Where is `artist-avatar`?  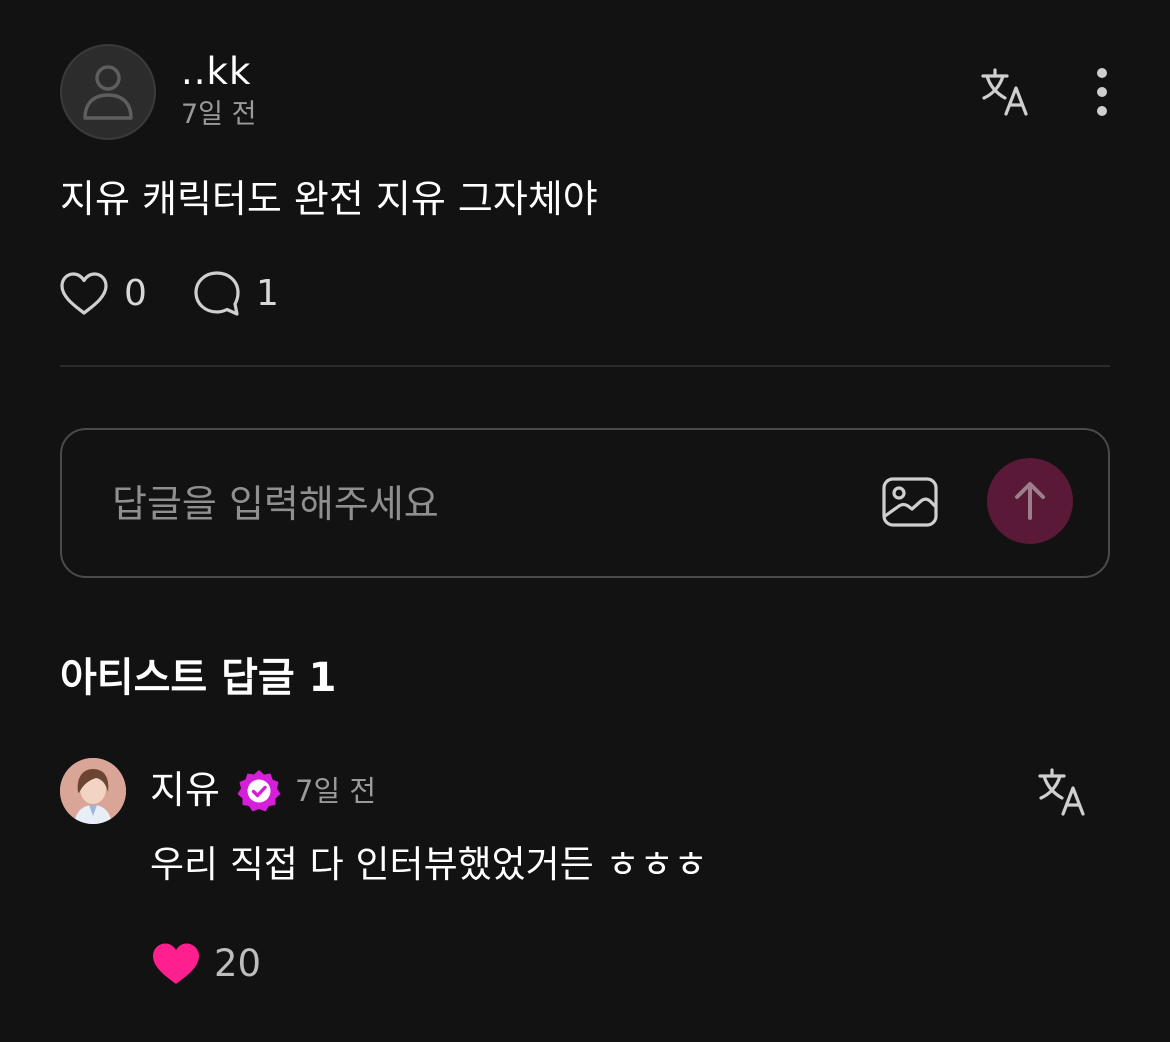
artist-avatar is located at coordinates (93, 791).